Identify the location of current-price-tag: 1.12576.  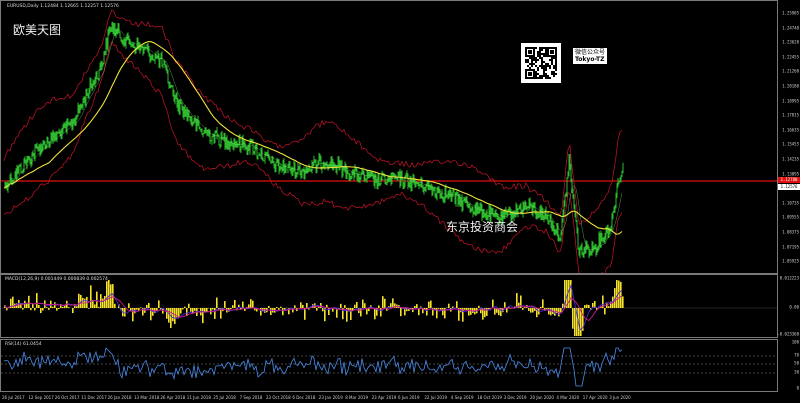
(789, 187).